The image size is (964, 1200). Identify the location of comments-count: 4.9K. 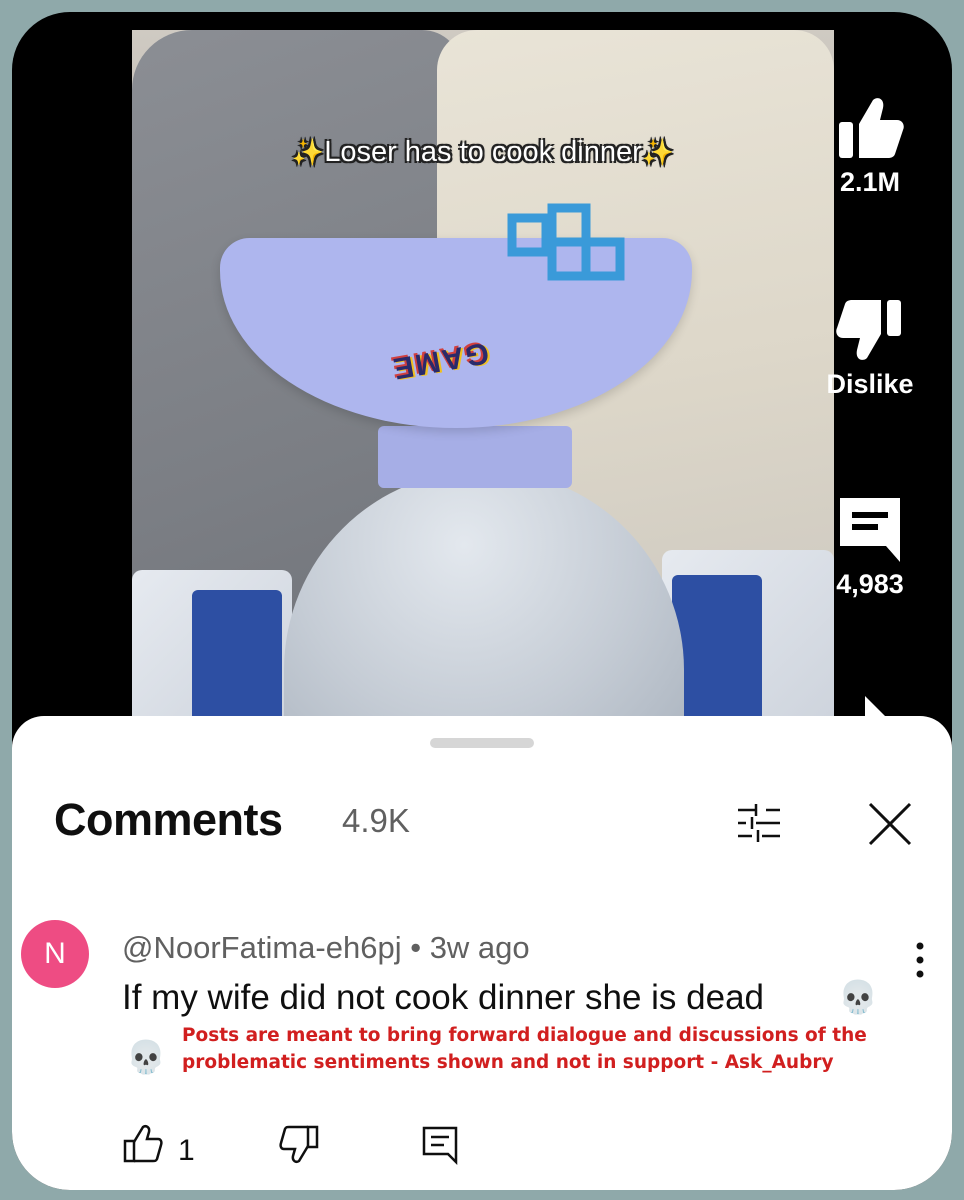
(376, 820).